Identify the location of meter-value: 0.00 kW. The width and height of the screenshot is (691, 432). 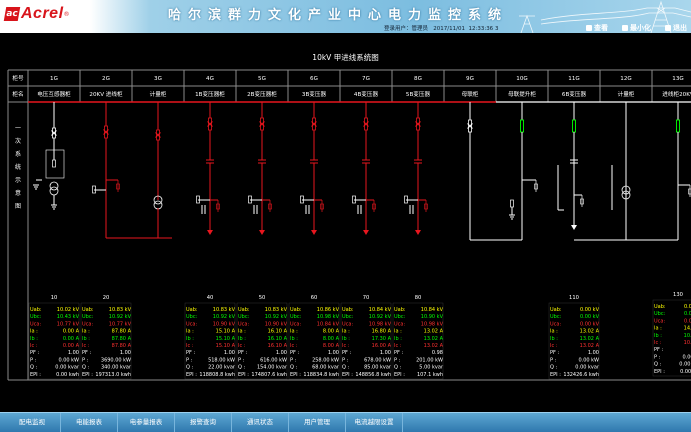
(686, 357).